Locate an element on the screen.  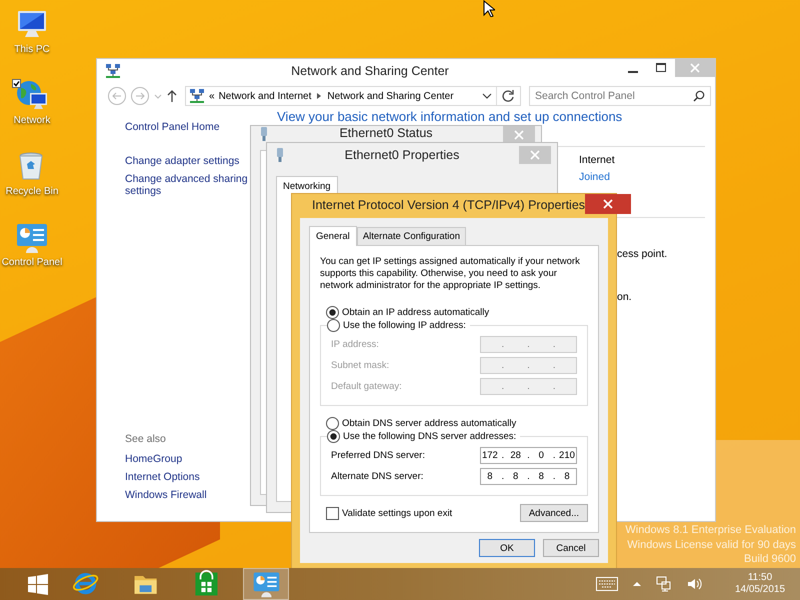
sidebar-link: HomeGroup is located at coordinates (187, 459).